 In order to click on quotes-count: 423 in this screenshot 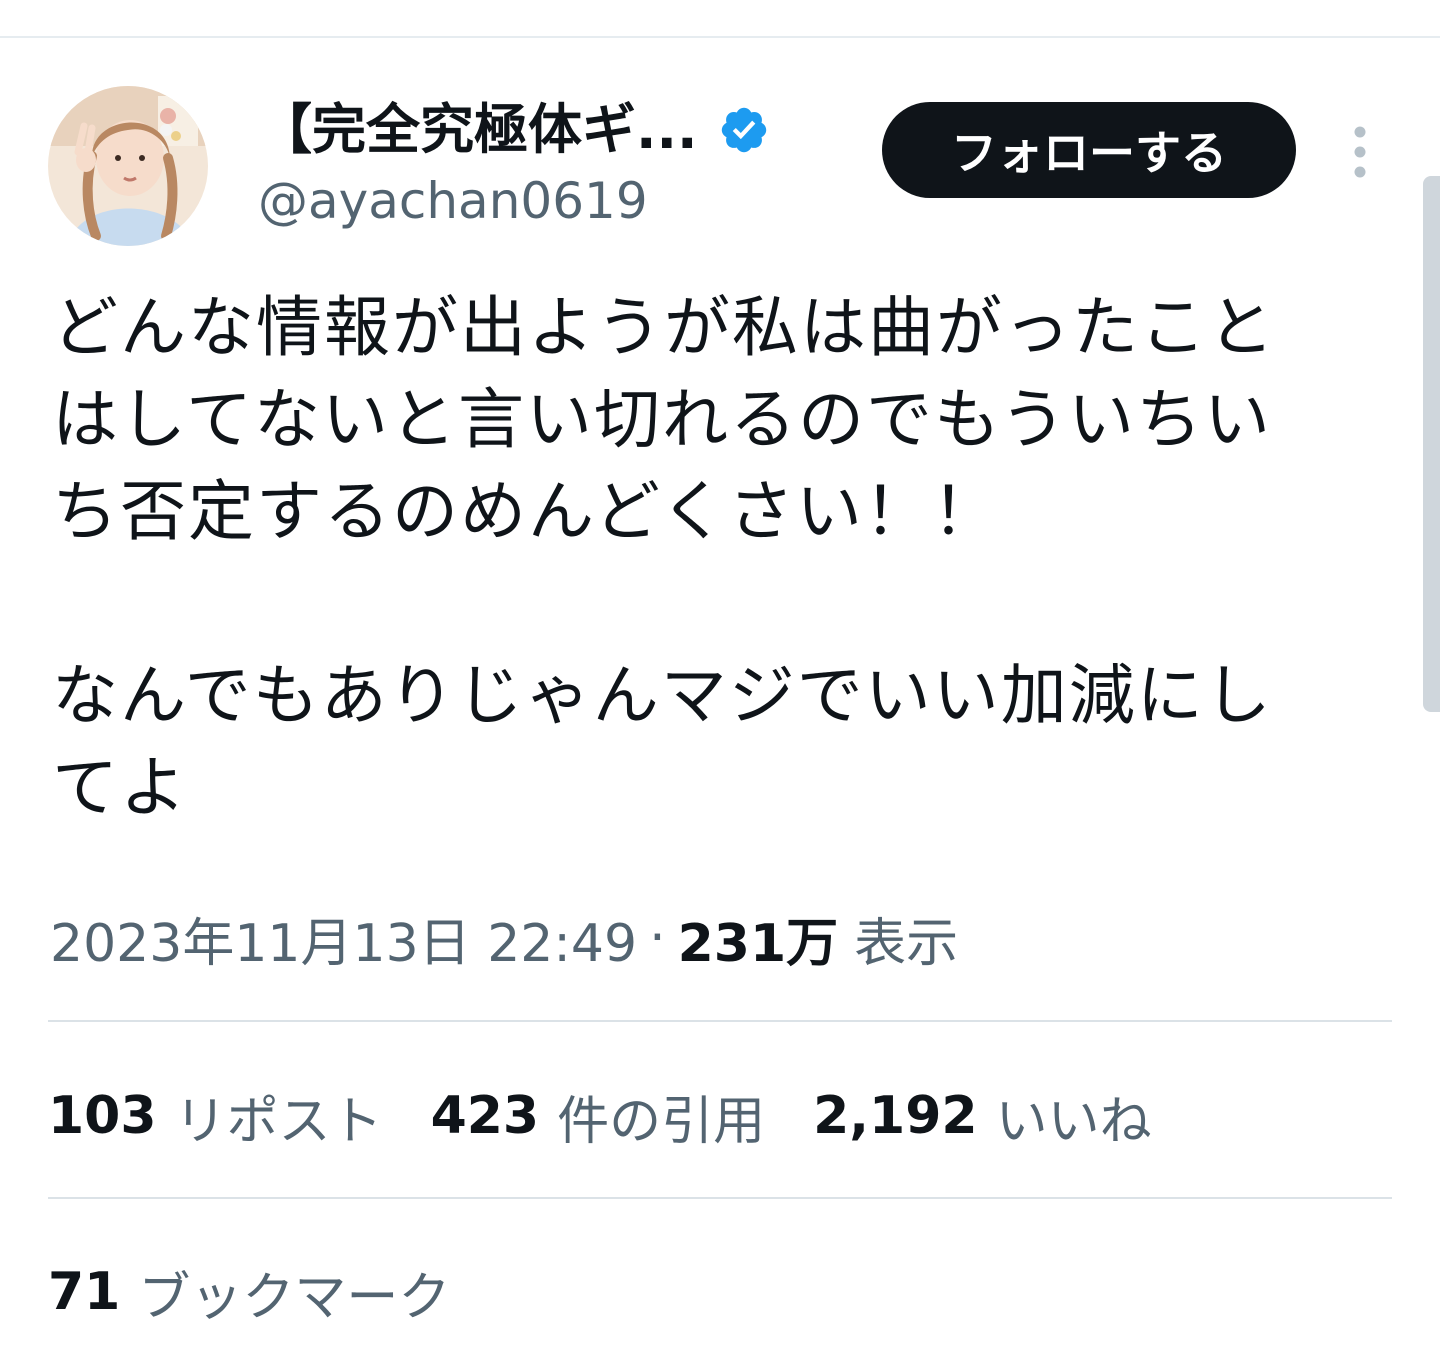, I will do `click(485, 1116)`.